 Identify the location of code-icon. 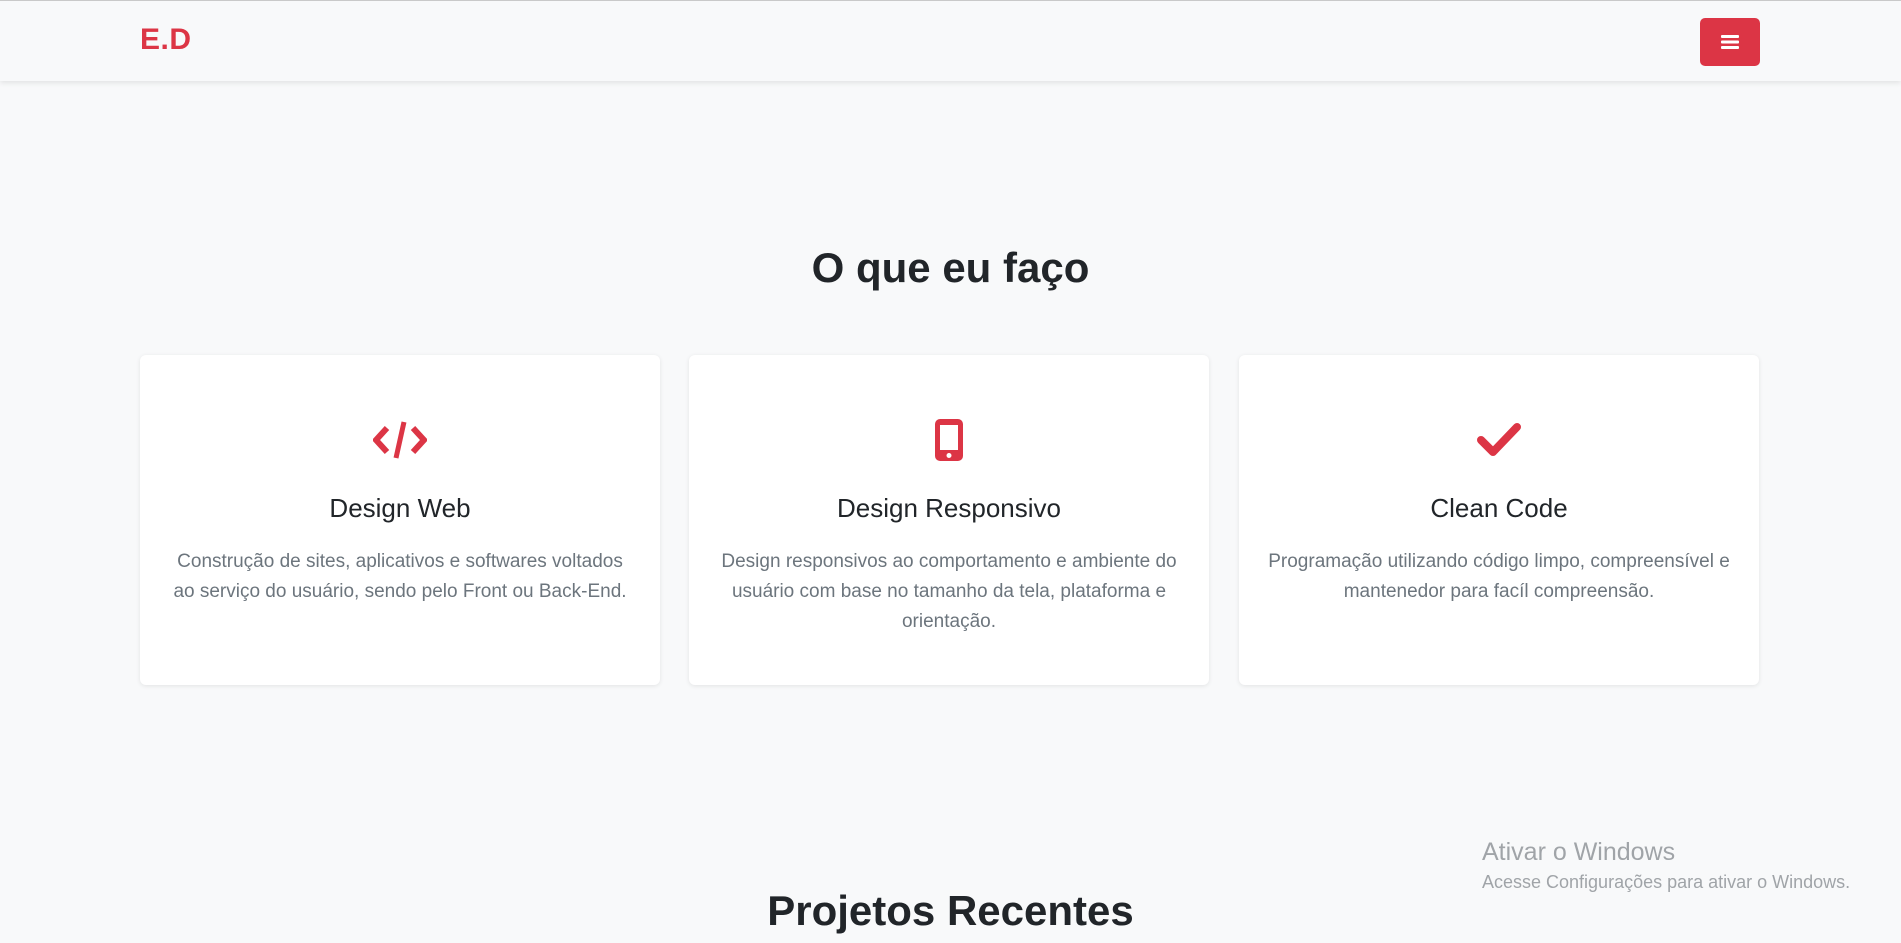
(400, 440).